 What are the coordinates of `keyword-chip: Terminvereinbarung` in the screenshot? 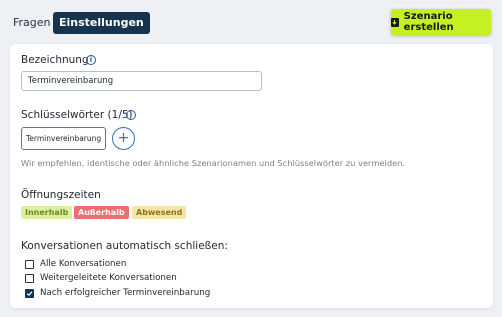 It's located at (64, 138).